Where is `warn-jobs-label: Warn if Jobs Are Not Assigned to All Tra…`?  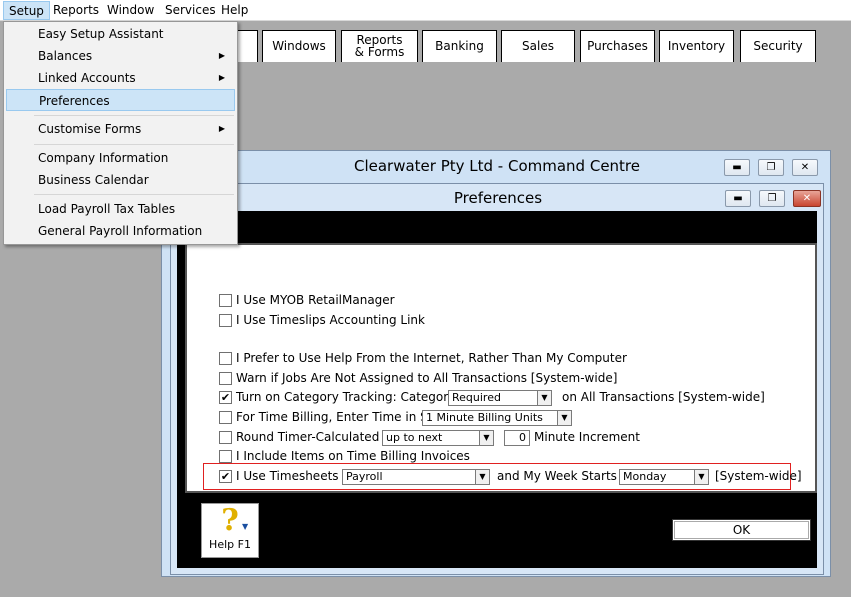 warn-jobs-label: Warn if Jobs Are Not Assigned to All Tra… is located at coordinates (427, 378).